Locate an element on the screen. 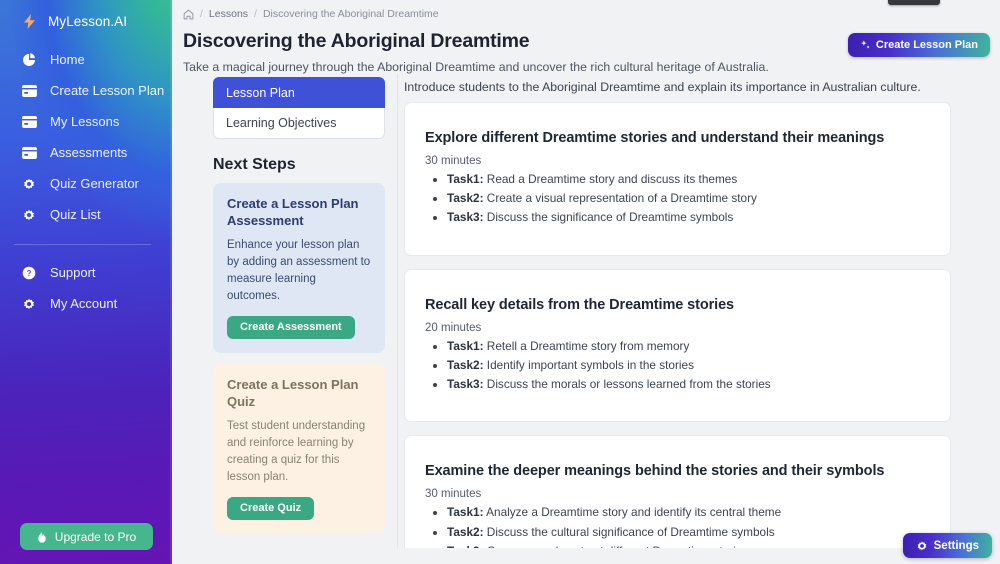 The height and width of the screenshot is (564, 1000). sidebar-item-quiz-list: Quiz List is located at coordinates (86, 214).